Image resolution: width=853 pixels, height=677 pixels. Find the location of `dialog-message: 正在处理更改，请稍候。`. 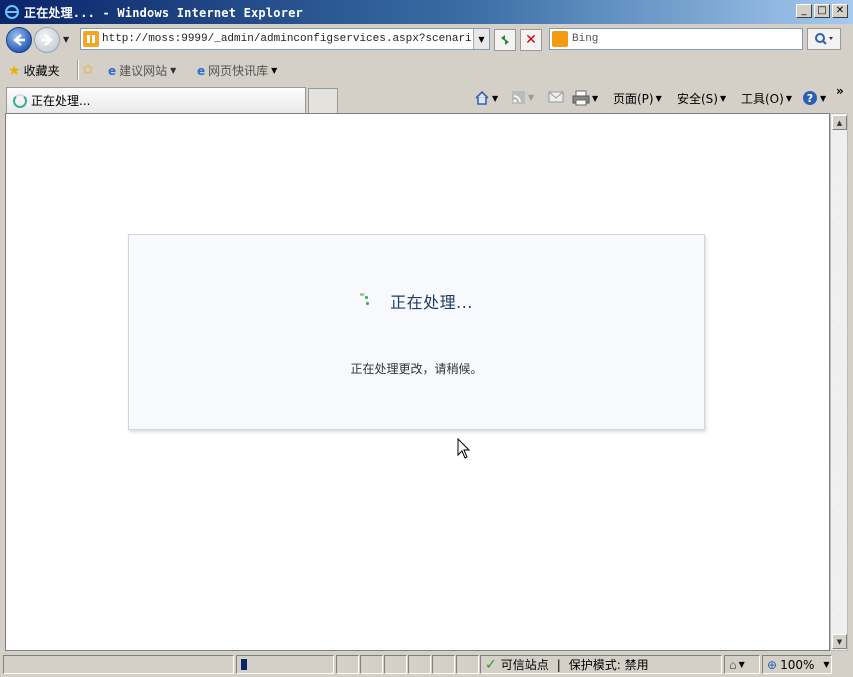

dialog-message: 正在处理更改，请稍候。 is located at coordinates (416, 369).